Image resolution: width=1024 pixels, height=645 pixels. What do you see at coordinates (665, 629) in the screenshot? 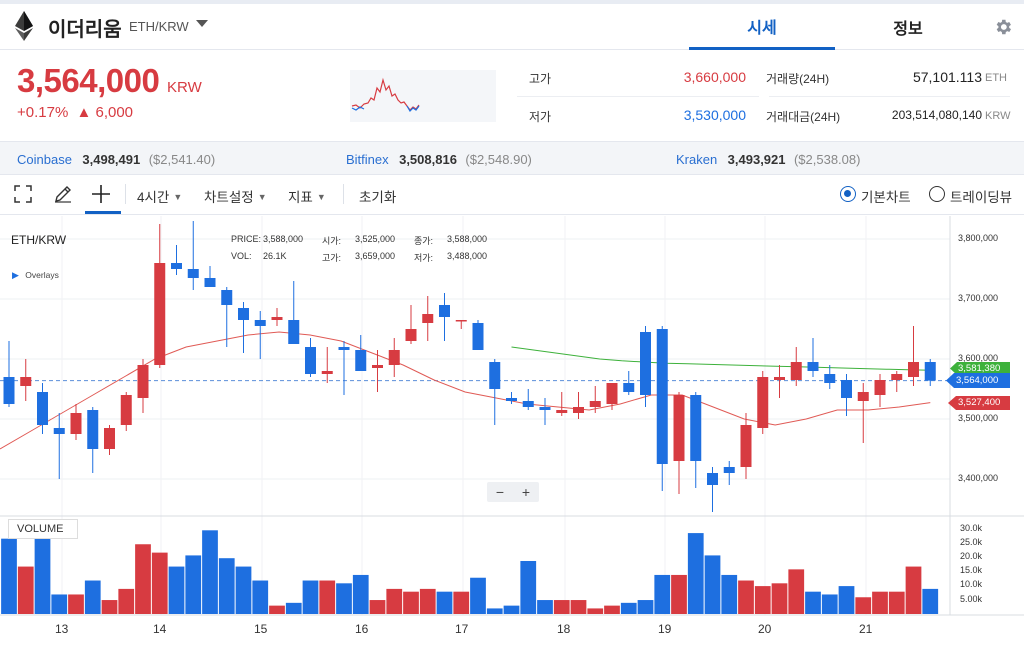
I see `x-tick: 19` at bounding box center [665, 629].